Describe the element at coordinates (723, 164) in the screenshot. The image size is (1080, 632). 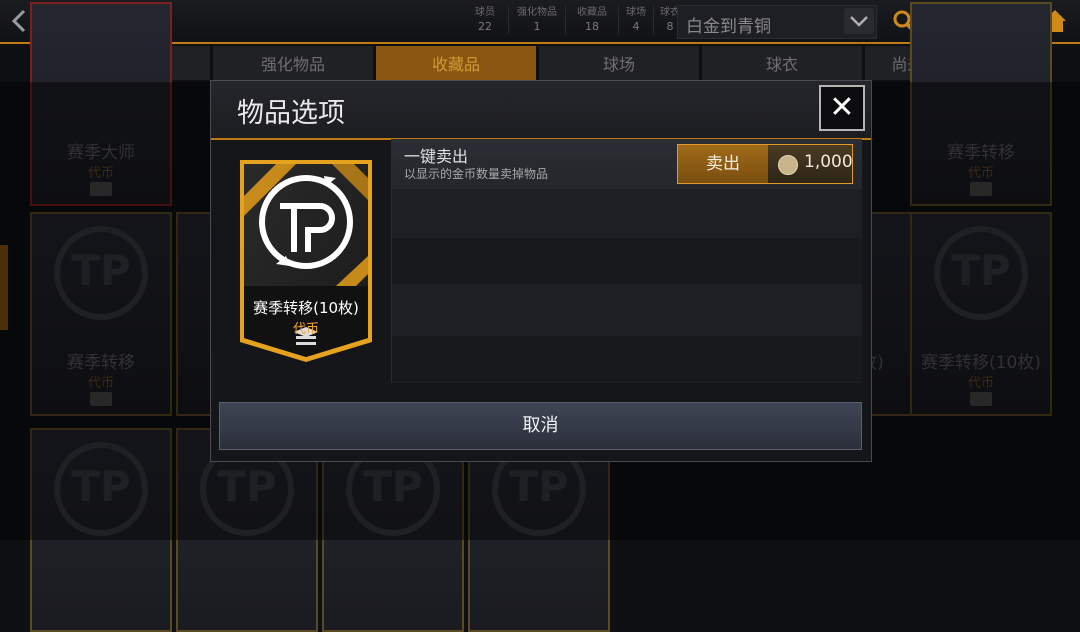
I see `sell-button-label: 卖出` at that location.